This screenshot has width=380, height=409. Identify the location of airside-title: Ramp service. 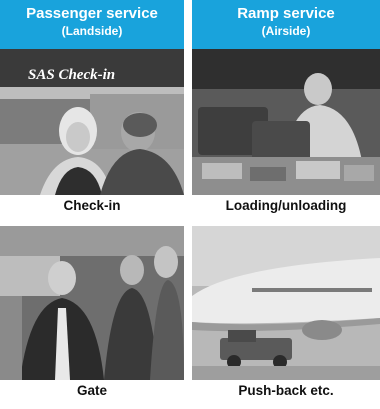
(286, 13).